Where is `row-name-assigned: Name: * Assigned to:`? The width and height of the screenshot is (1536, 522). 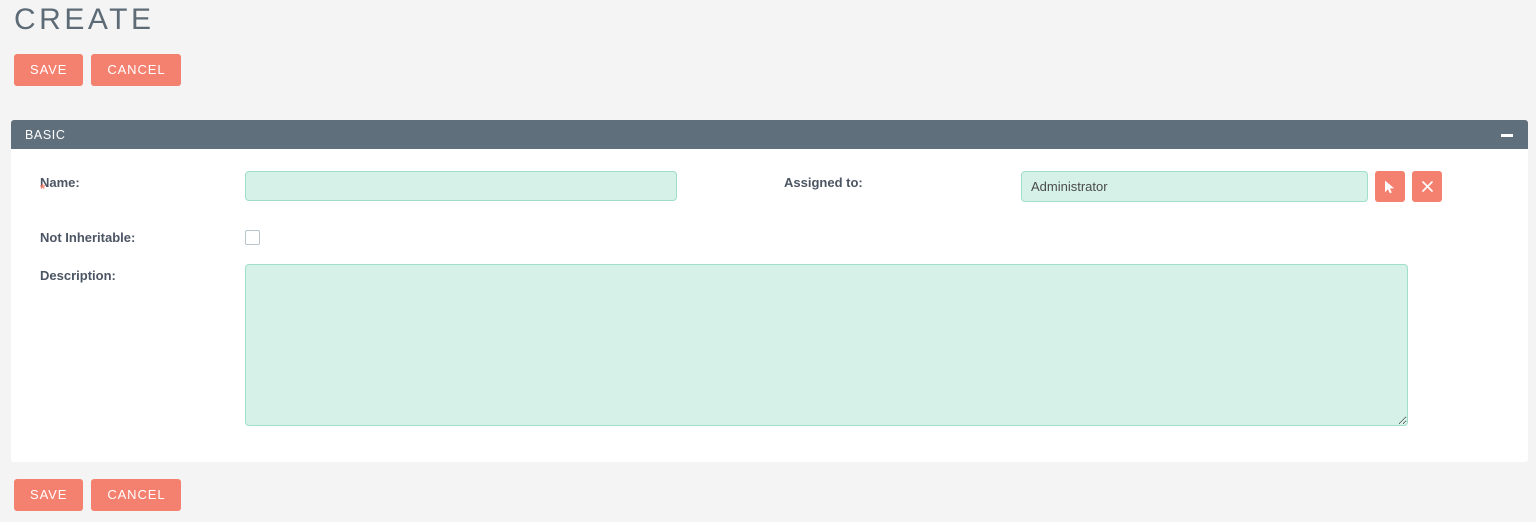
row-name-assigned: Name: * Assigned to: is located at coordinates (769, 198).